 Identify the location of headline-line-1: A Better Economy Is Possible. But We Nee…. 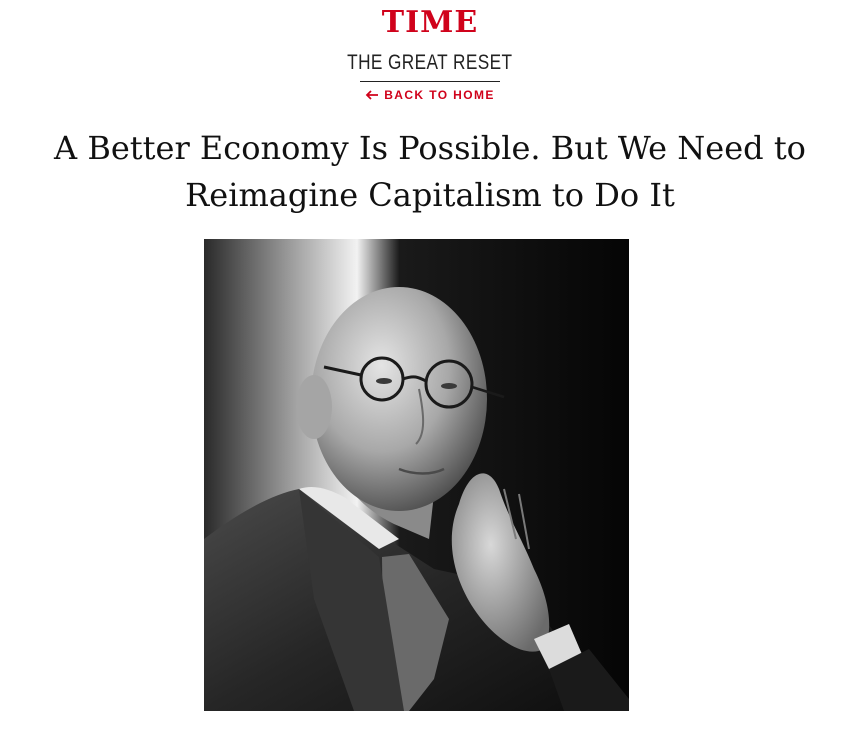
(430, 148).